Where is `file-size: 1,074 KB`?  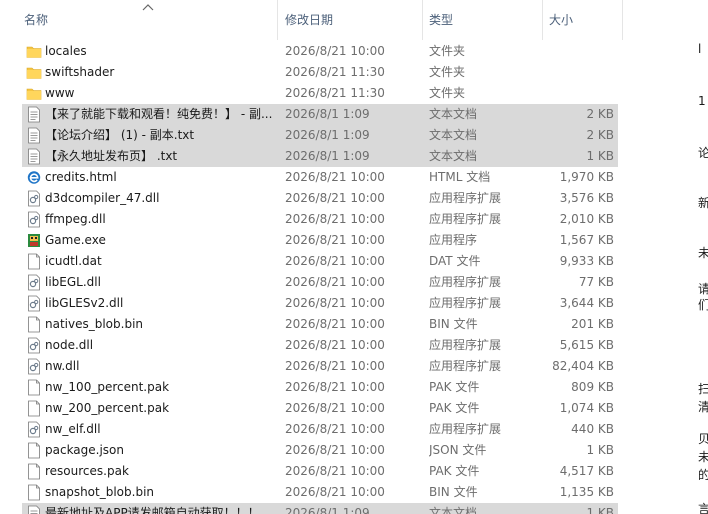 file-size: 1,074 KB is located at coordinates (586, 408).